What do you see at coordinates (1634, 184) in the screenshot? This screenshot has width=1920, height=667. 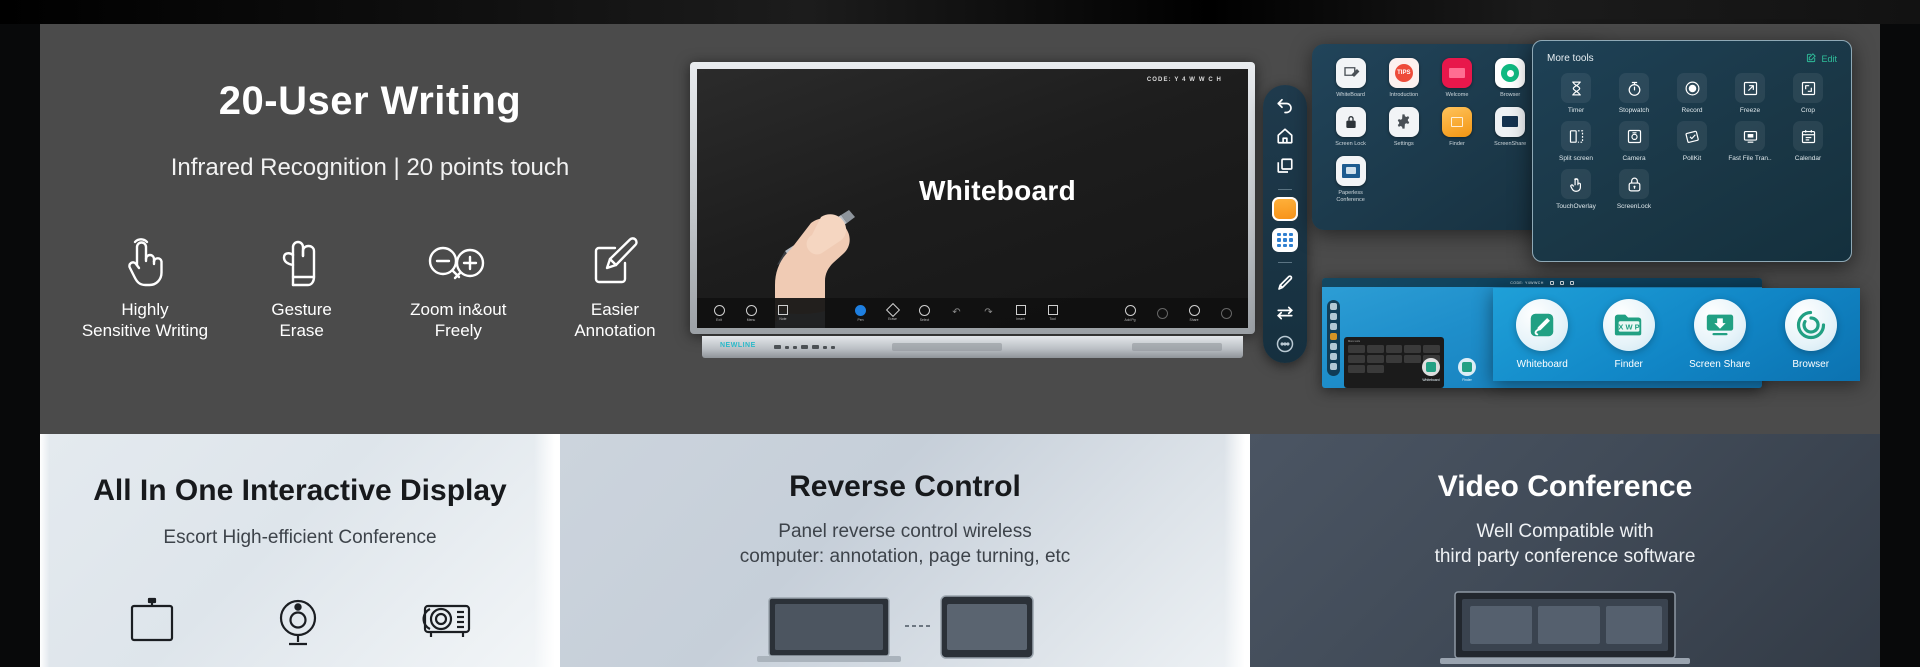 I see `screen-lock-icon` at bounding box center [1634, 184].